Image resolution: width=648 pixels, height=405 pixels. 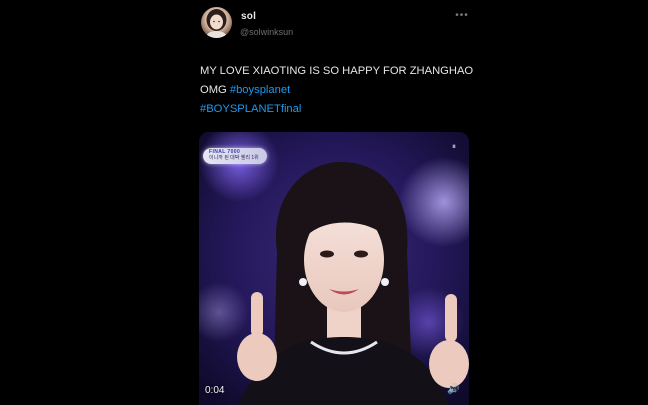 I want to click on hashtag-boysplanetfinal: #BOYSPLANETfinal, so click(x=250, y=109).